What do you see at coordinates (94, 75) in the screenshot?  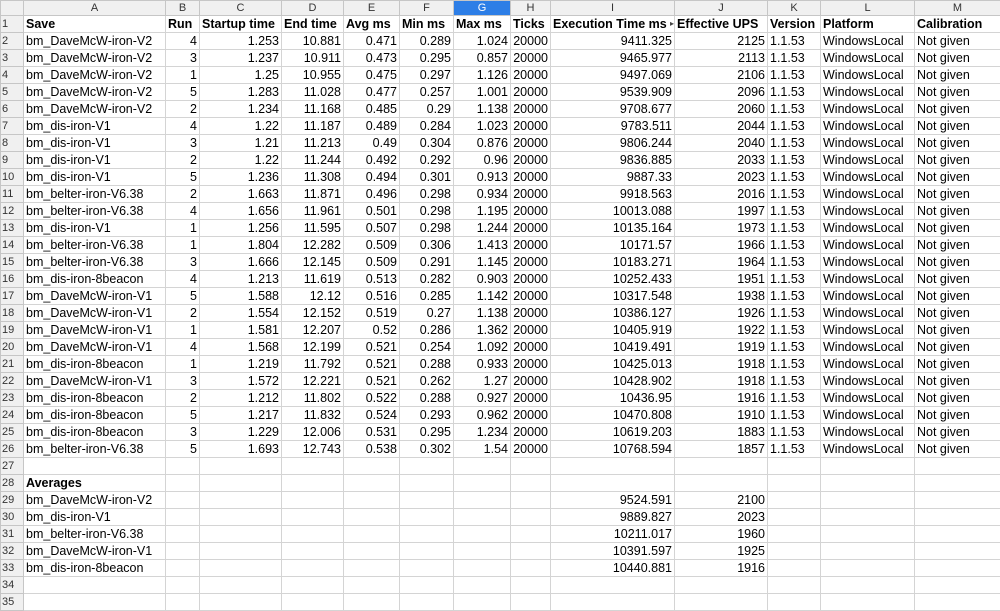 I see `table-cell: bm_DaveMcW-iron-V2` at bounding box center [94, 75].